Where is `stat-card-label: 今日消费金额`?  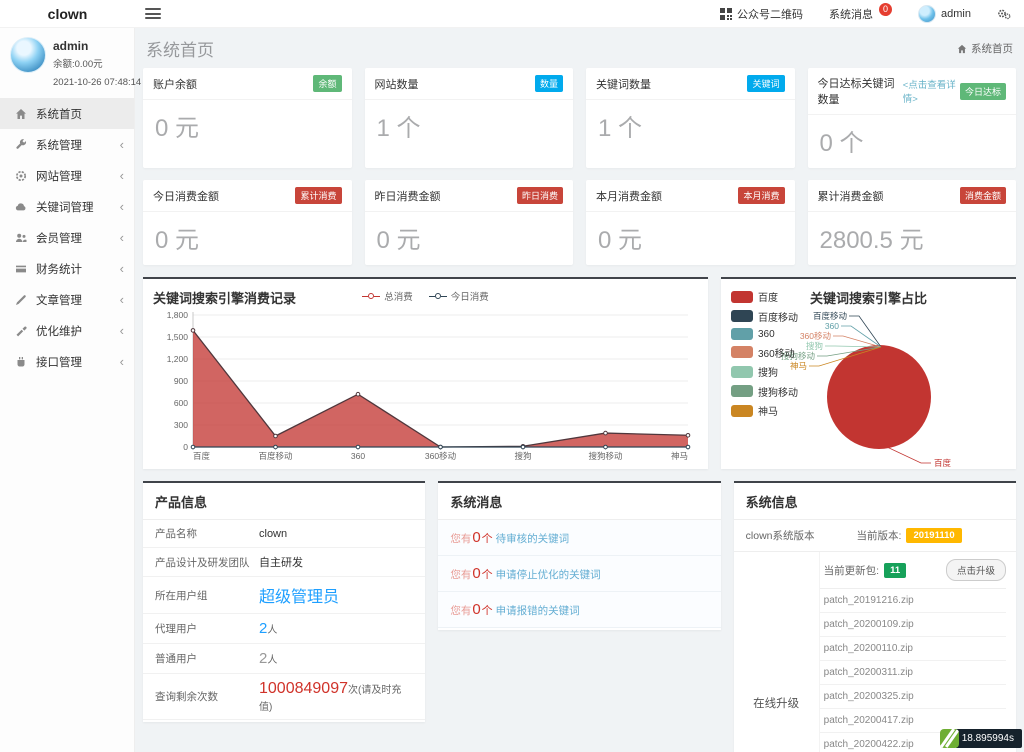 stat-card-label: 今日消费金额 is located at coordinates (186, 196).